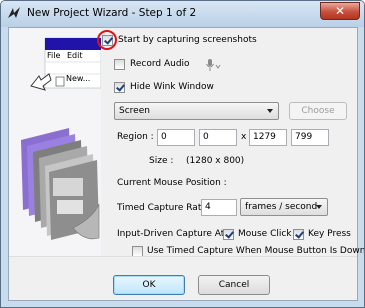 The height and width of the screenshot is (308, 365). I want to click on record-audio-label: Record Audio, so click(160, 64).